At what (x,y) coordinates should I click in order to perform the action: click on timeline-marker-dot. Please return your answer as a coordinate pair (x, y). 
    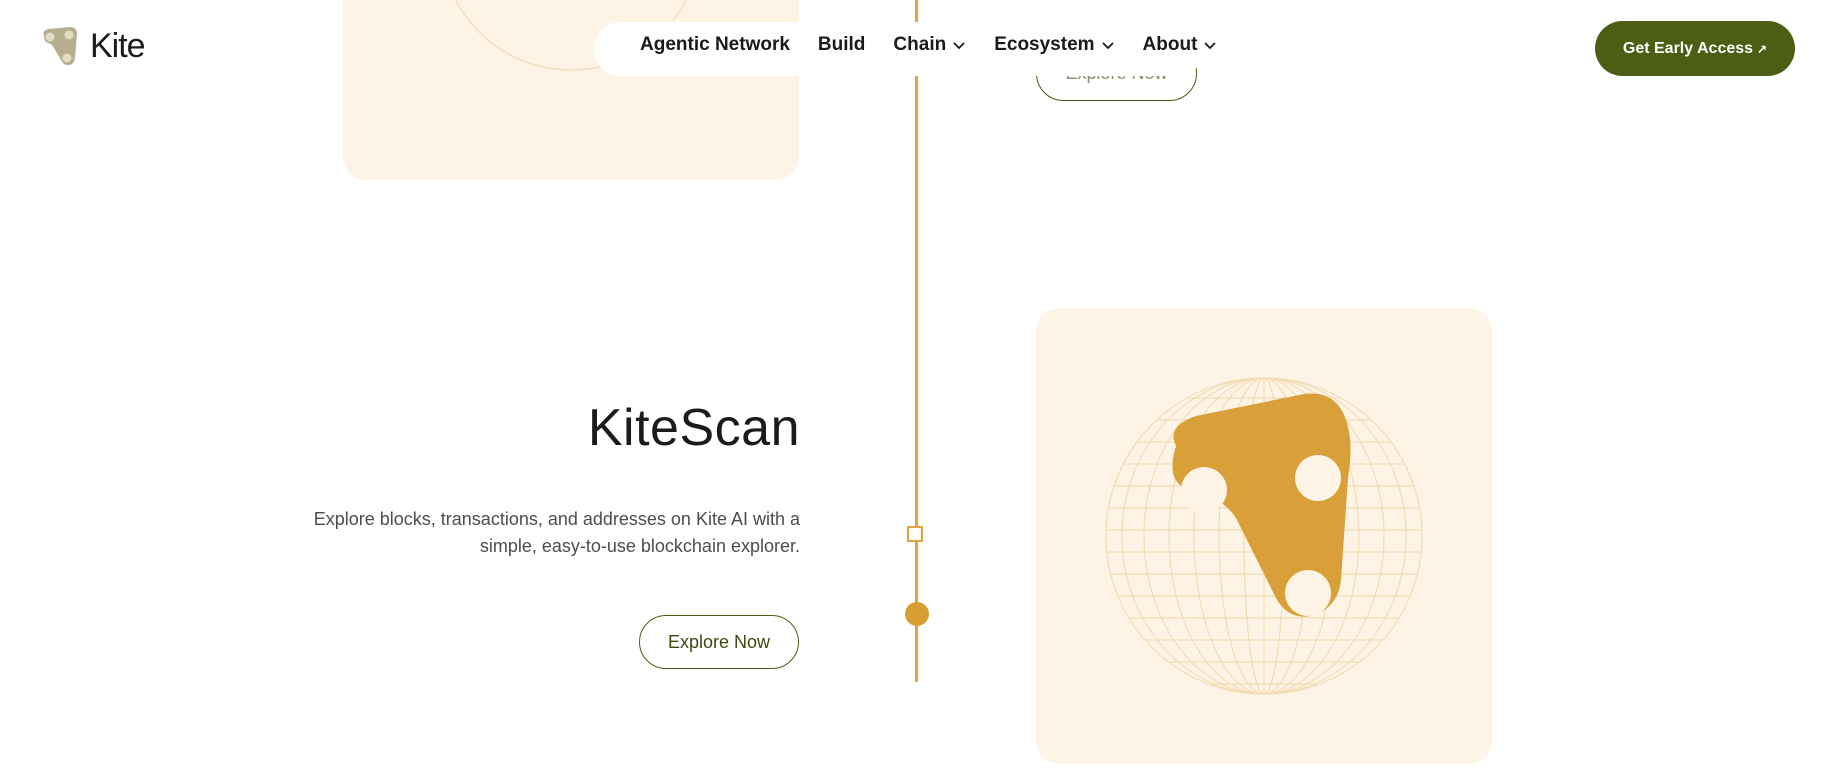
    Looking at the image, I should click on (917, 614).